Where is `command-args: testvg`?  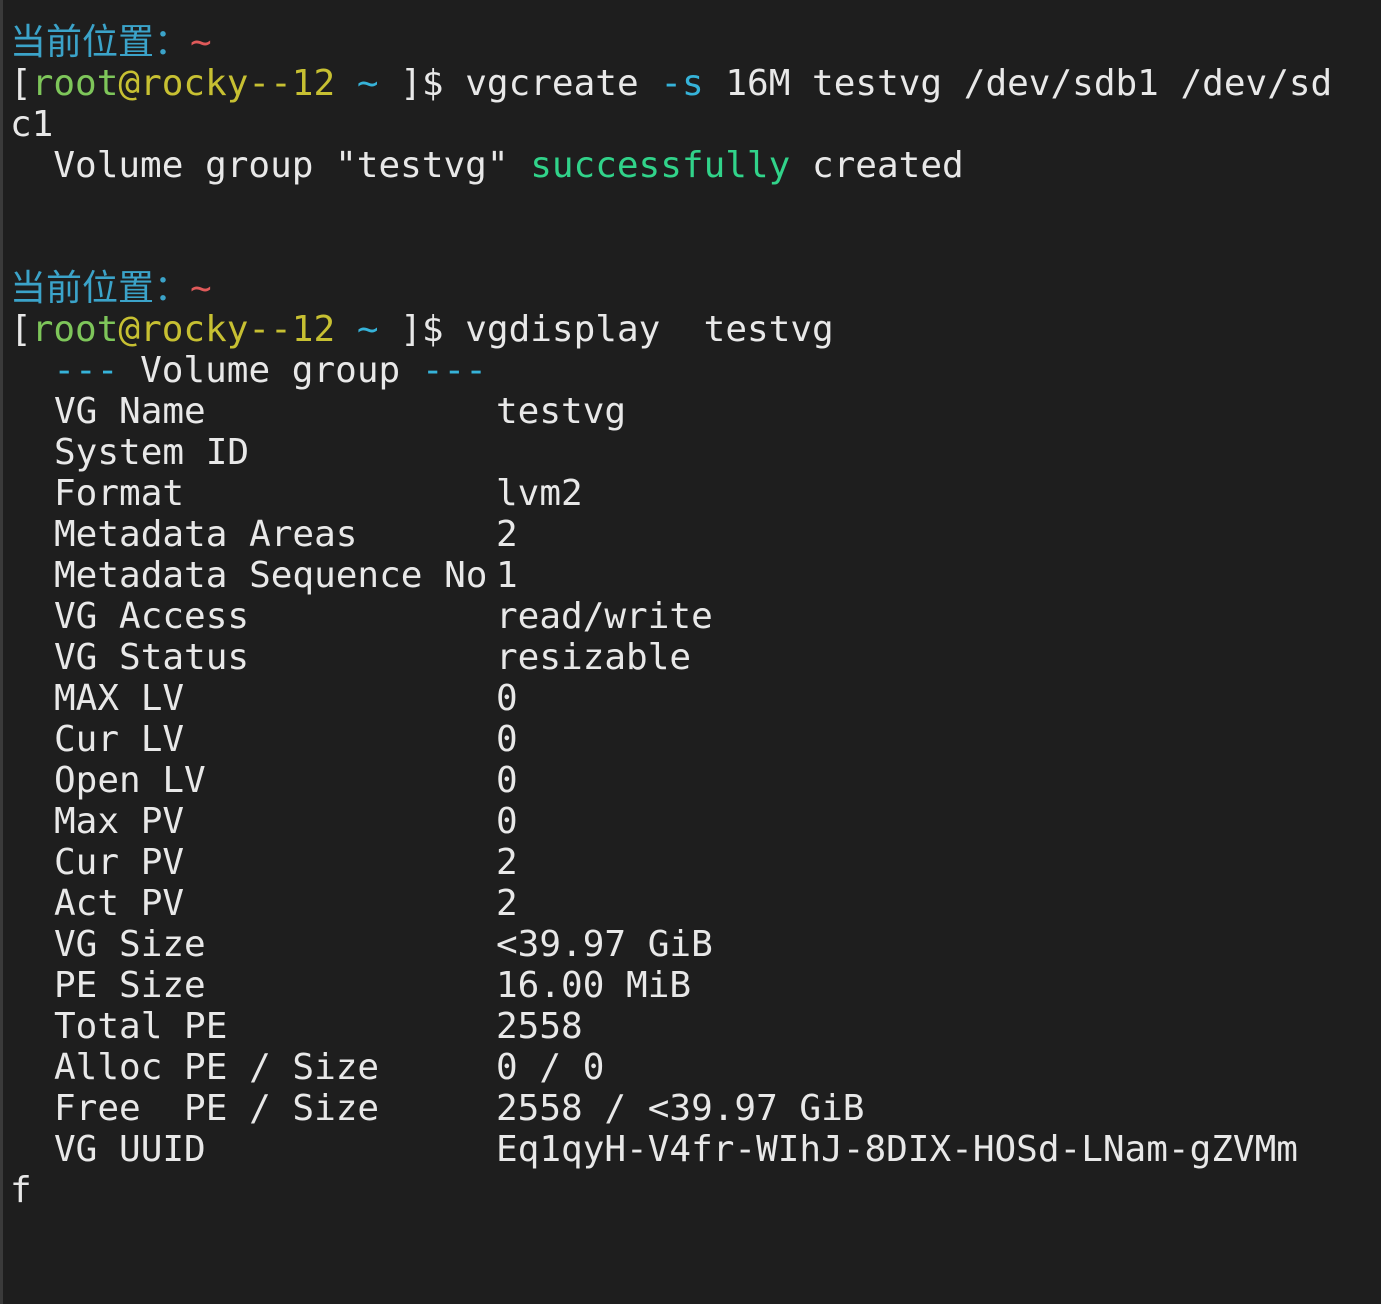 command-args: testvg is located at coordinates (758, 329).